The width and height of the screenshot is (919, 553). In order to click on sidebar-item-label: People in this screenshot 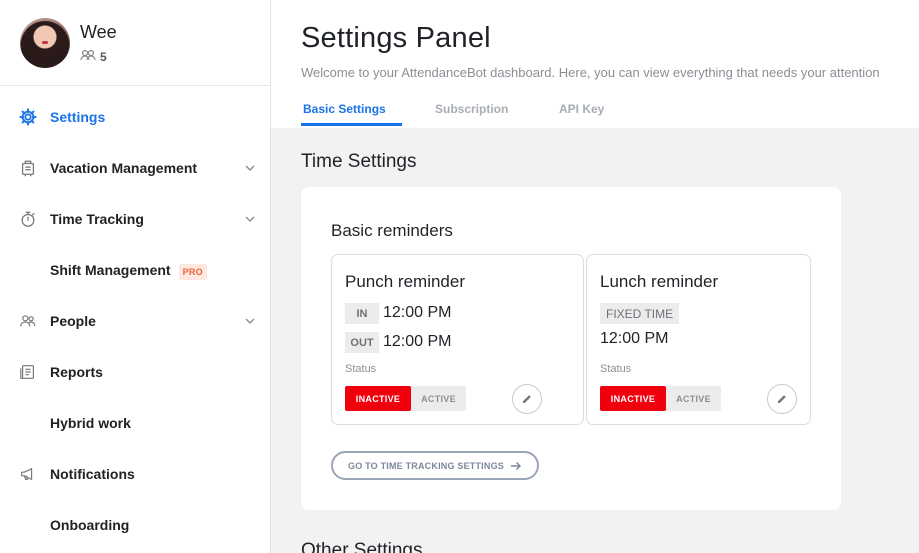, I will do `click(73, 321)`.